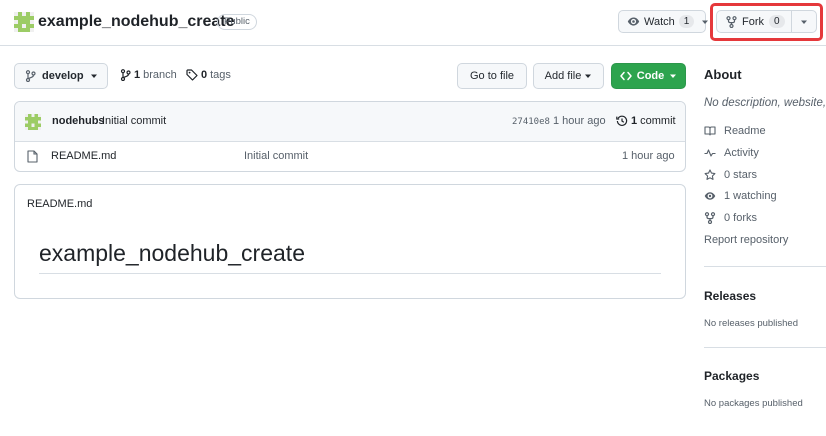 Image resolution: width=826 pixels, height=436 pixels. Describe the element at coordinates (134, 121) in the screenshot. I see `commit-message-link: Initial commit` at that location.